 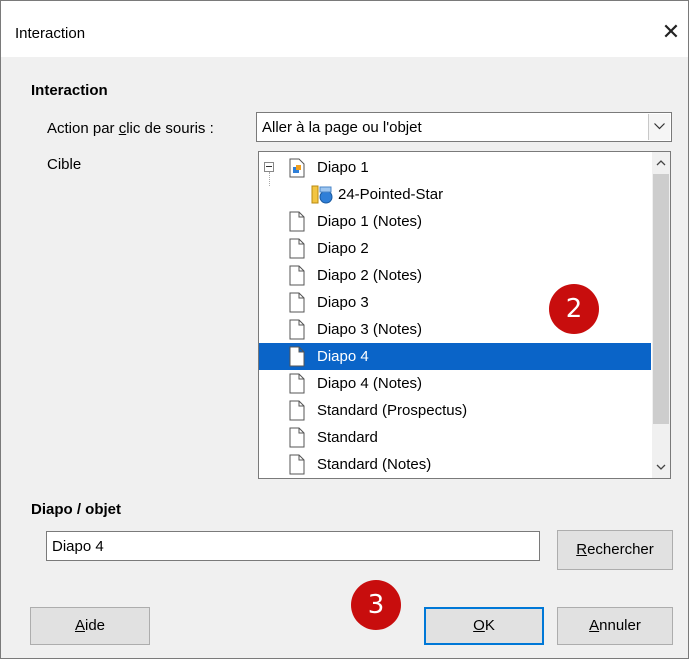 I want to click on tree-item-label: Diapo 4, so click(x=343, y=356).